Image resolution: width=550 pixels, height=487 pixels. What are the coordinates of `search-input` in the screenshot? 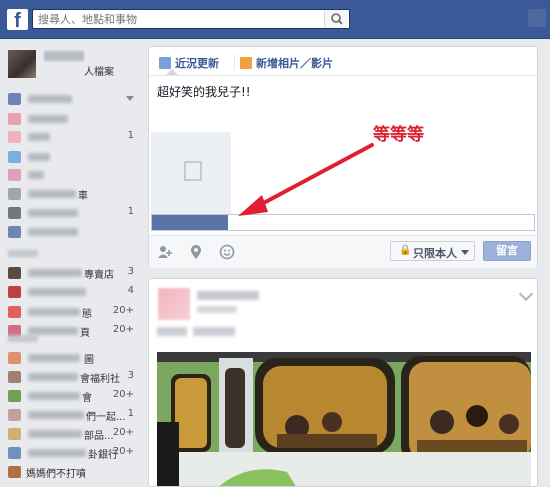 It's located at (178, 19).